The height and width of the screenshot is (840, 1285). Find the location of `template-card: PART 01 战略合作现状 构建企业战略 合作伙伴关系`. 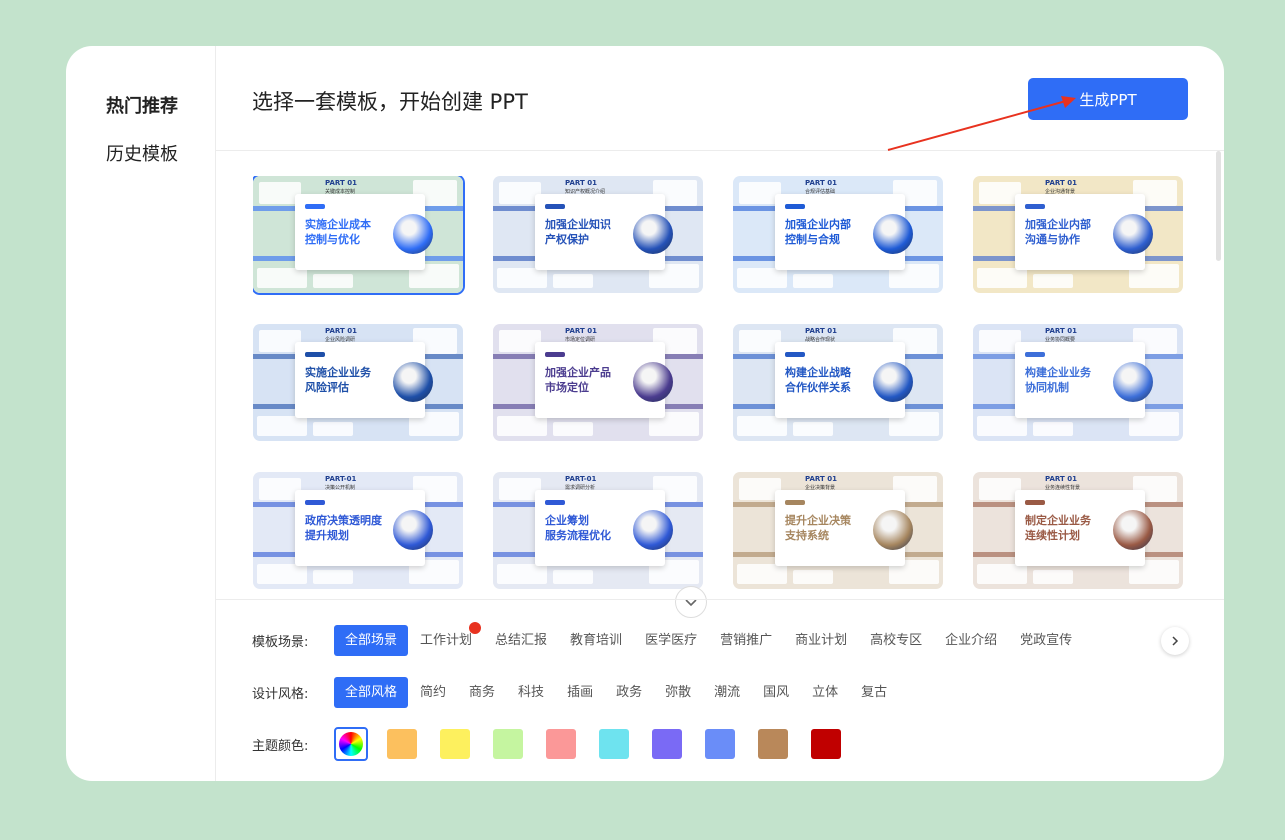

template-card: PART 01 战略合作现状 构建企业战略 合作伙伴关系 is located at coordinates (838, 382).